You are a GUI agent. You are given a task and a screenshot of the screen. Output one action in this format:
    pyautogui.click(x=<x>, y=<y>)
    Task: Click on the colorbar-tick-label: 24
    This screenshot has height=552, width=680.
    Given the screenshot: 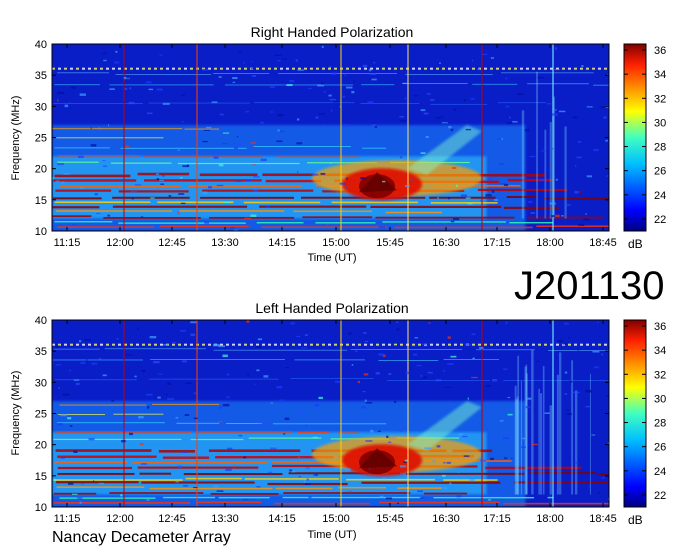 What is the action you would take?
    pyautogui.click(x=660, y=472)
    